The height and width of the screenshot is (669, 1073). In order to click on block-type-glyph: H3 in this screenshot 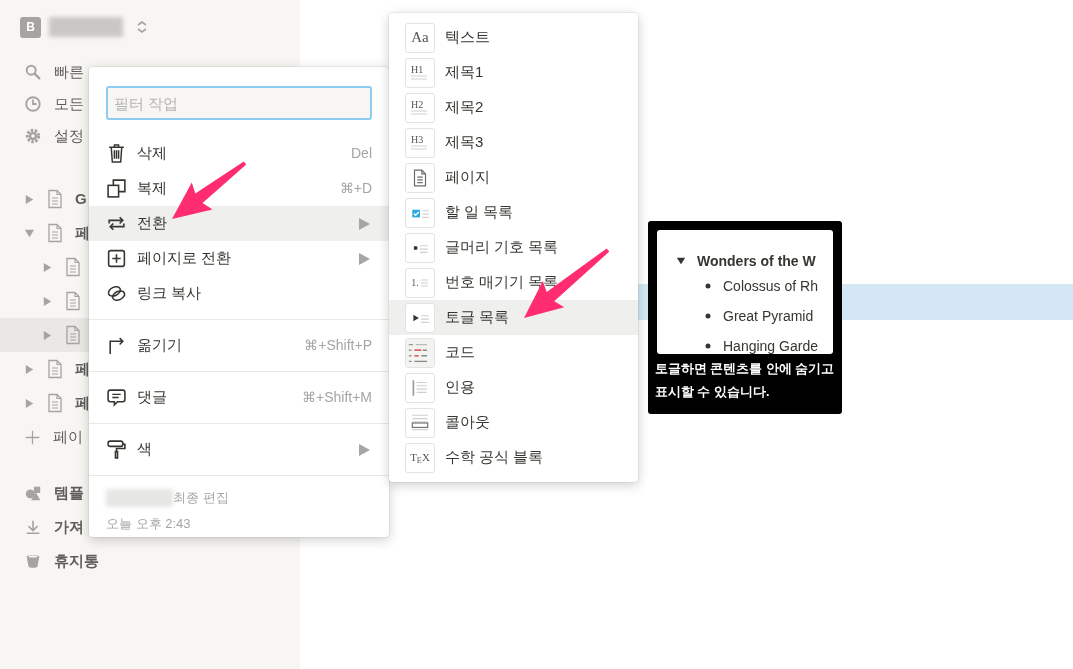, I will do `click(417, 139)`.